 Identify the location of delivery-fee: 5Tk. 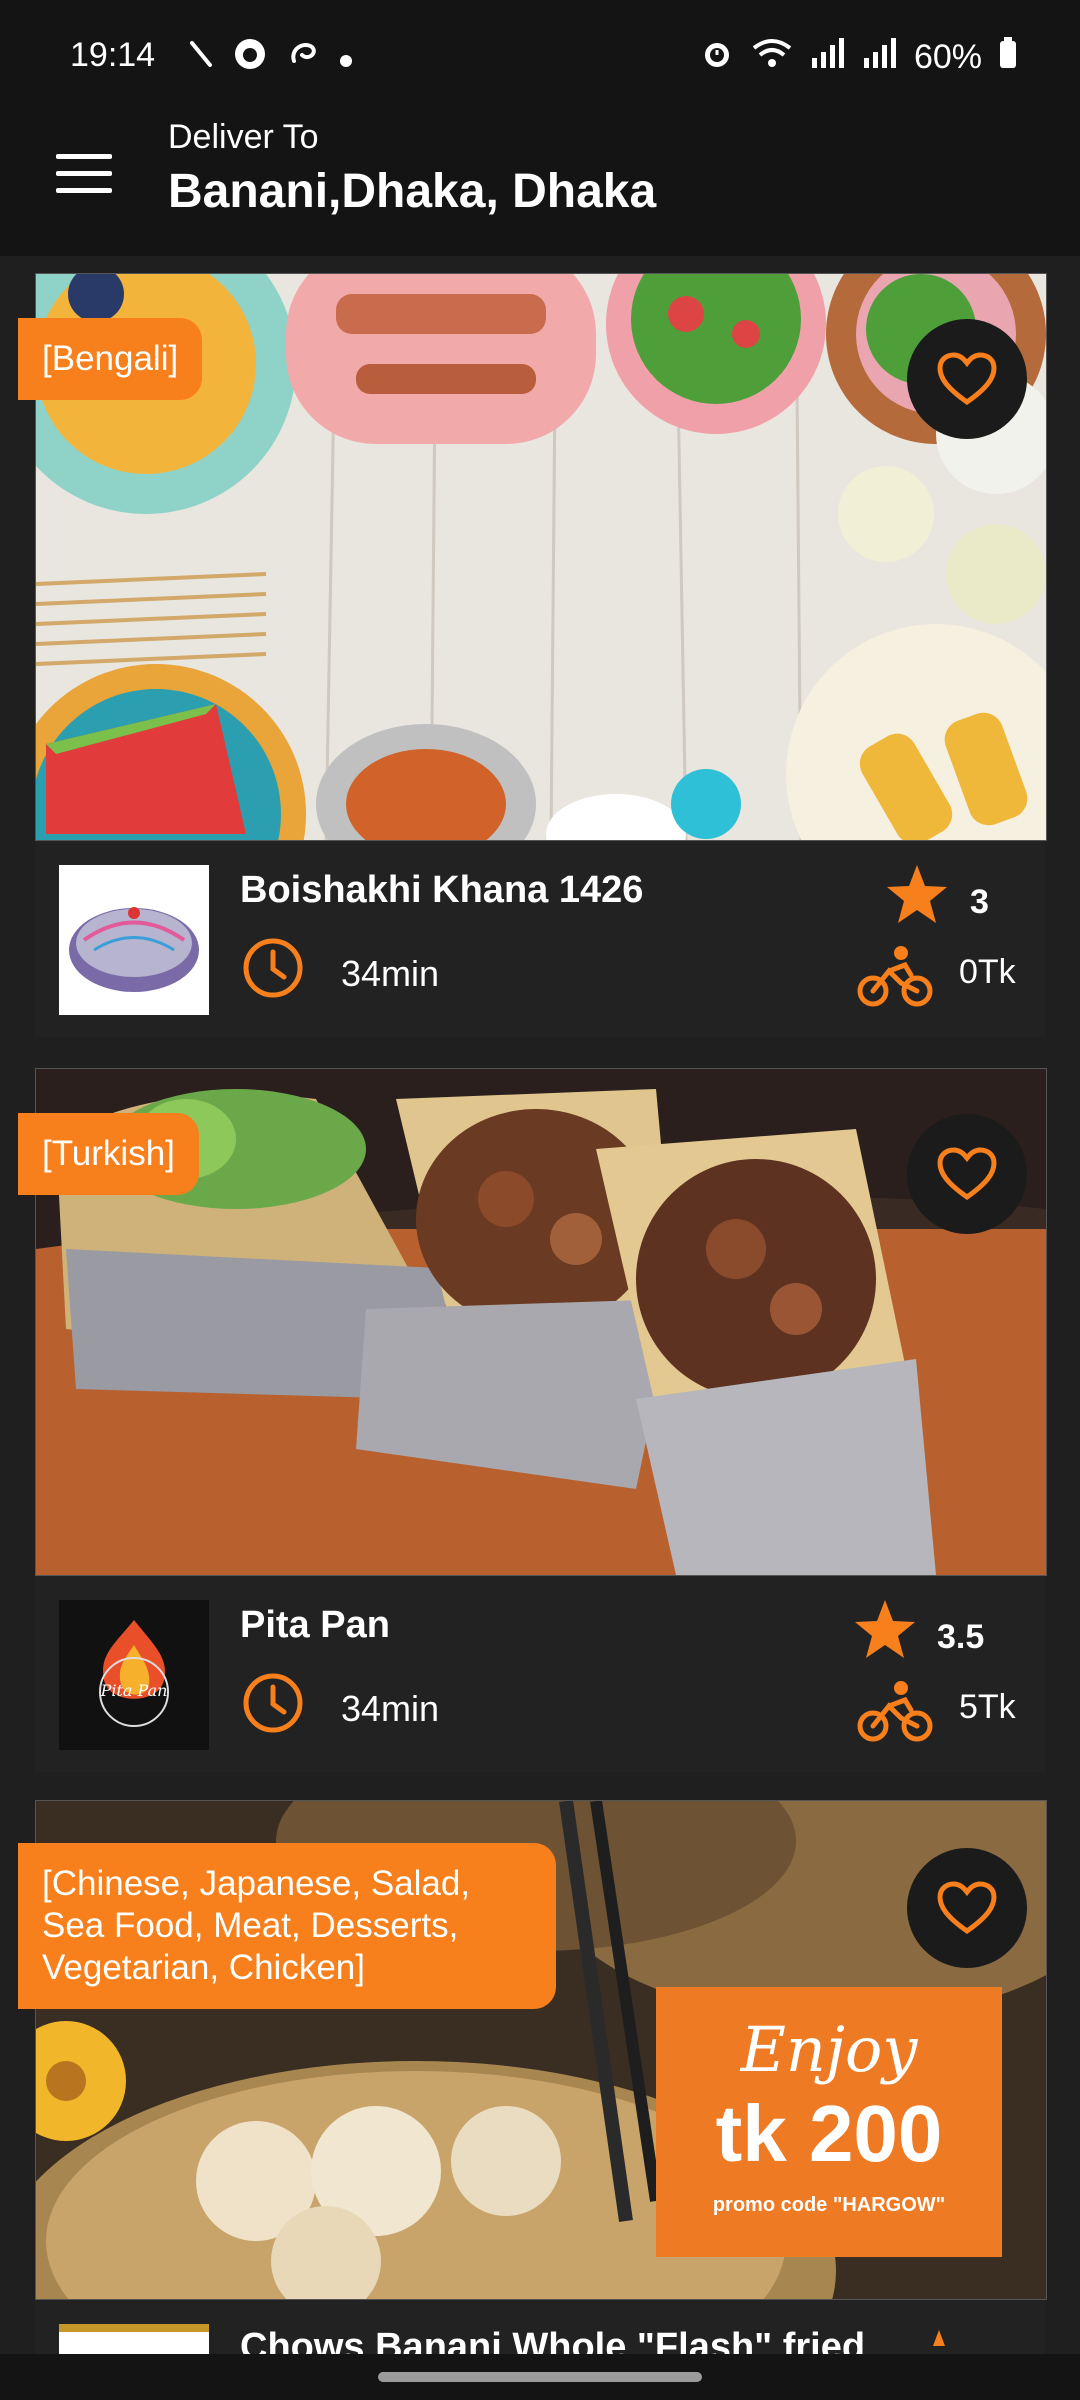
(987, 1707).